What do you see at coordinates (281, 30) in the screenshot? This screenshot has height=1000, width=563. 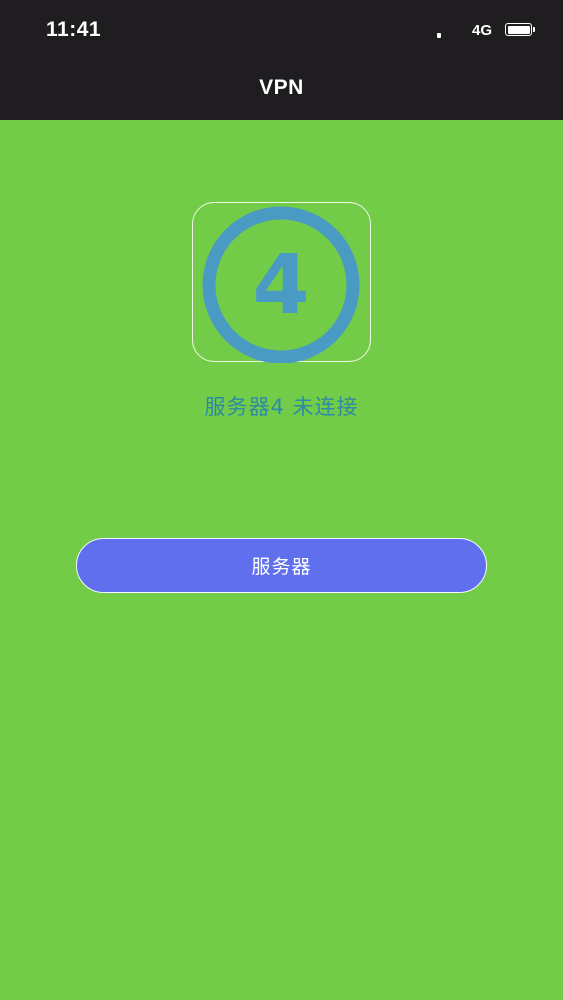 I see `status-bar: 11:41 4G` at bounding box center [281, 30].